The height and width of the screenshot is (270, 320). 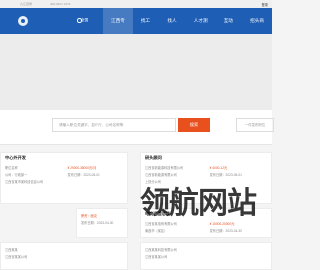 What do you see at coordinates (64, 256) in the screenshot?
I see `job-card: 江西某某江西省某某公司` at bounding box center [64, 256].